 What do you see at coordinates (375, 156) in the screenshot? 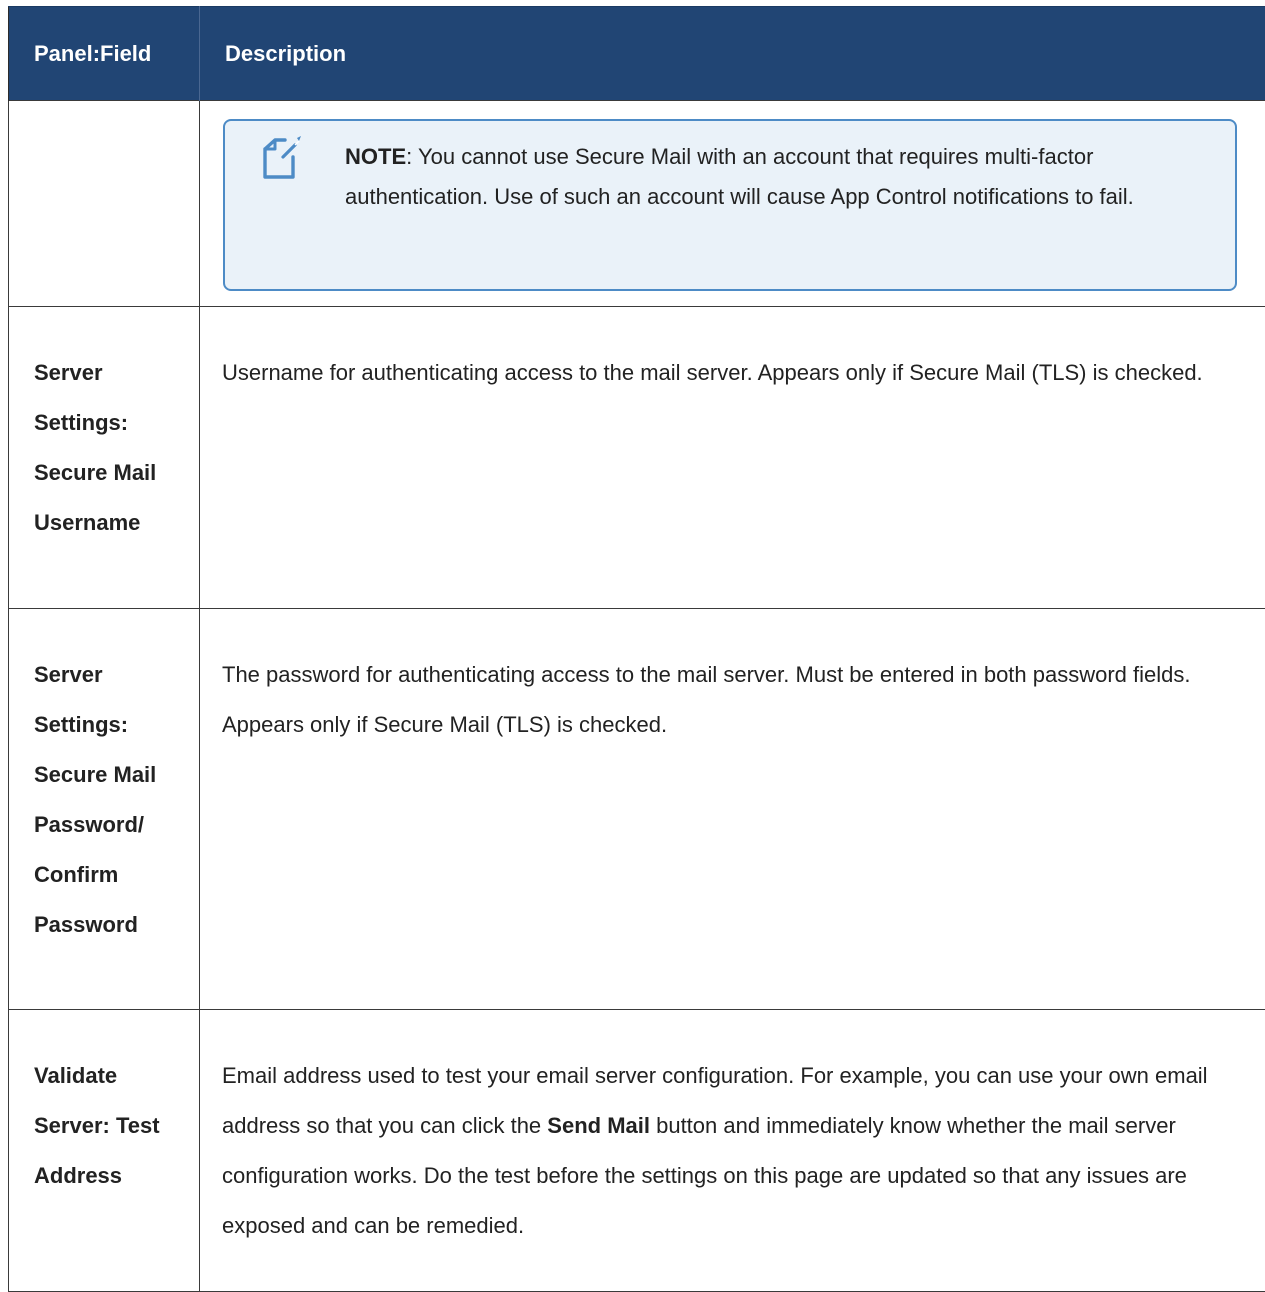
I see `note-label: NOTE` at bounding box center [375, 156].